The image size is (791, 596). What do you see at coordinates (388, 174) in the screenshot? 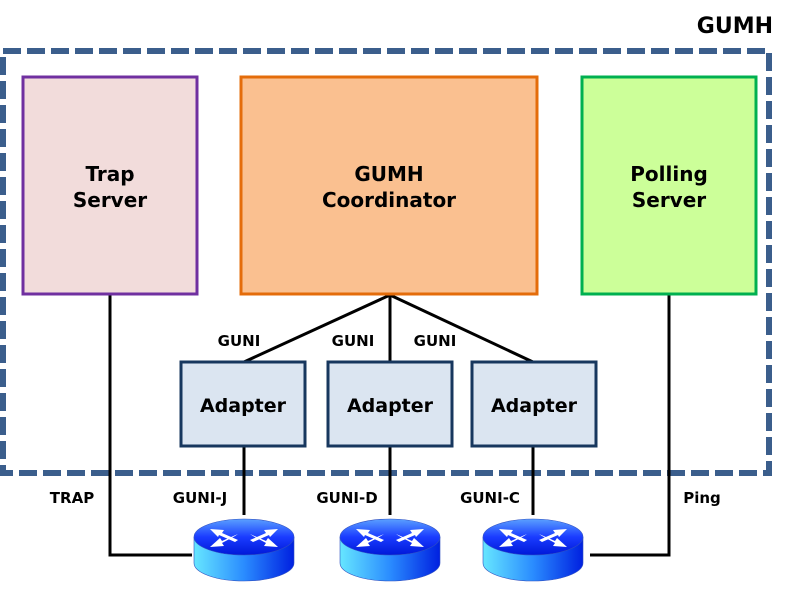
I see `coordinator-label-1: GUMH` at bounding box center [388, 174].